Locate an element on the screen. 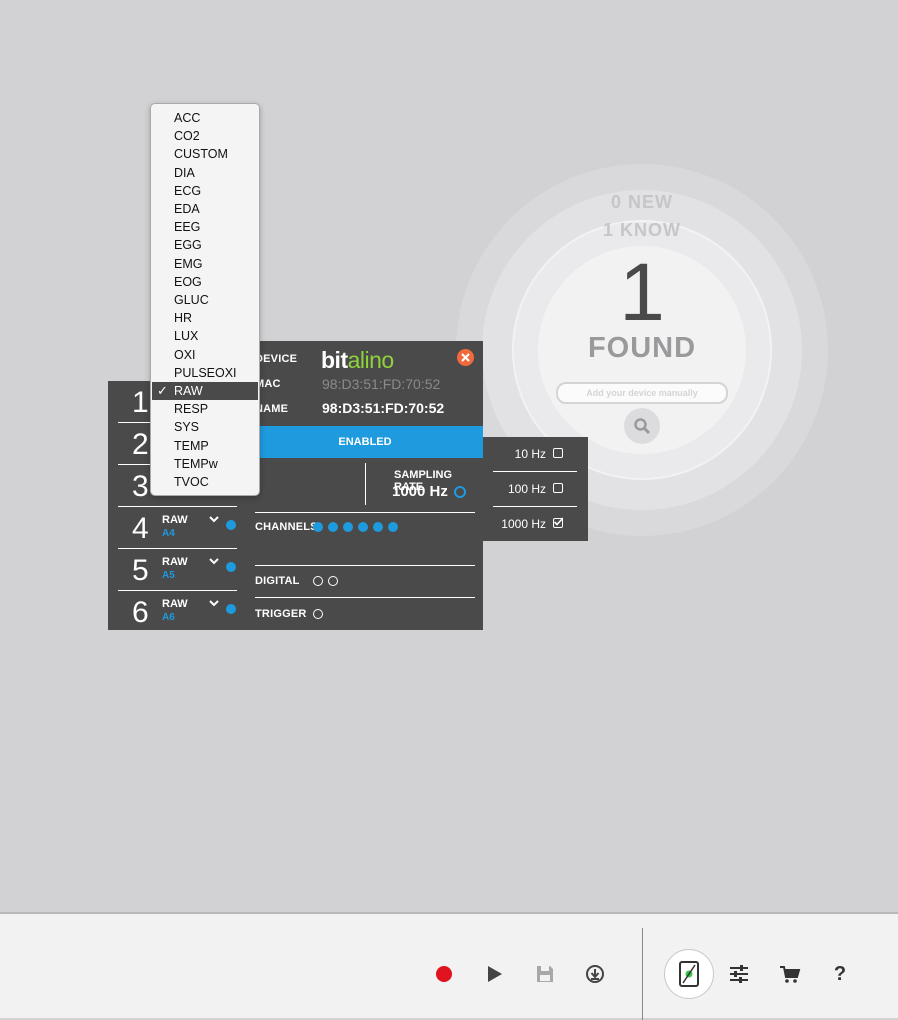  toolbar-divider is located at coordinates (642, 974).